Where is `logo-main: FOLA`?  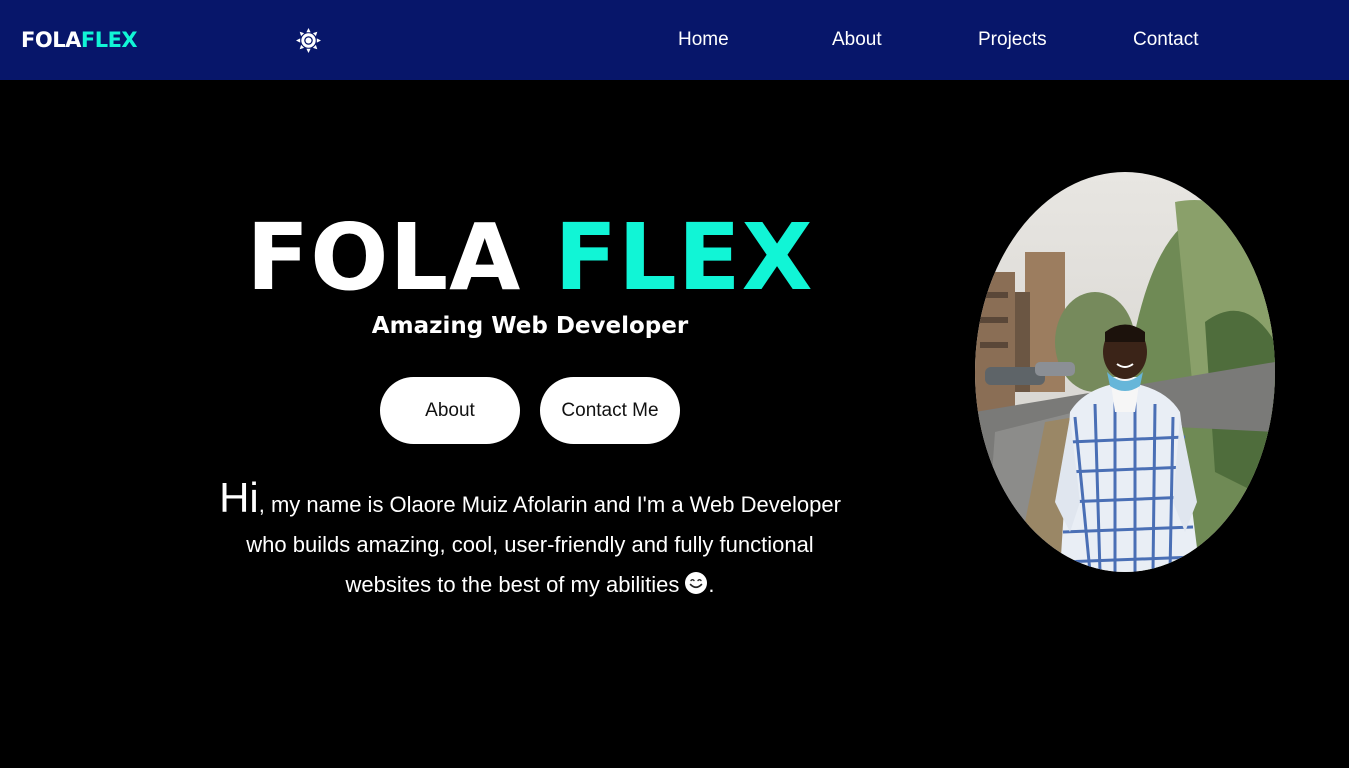
logo-main: FOLA is located at coordinates (51, 40).